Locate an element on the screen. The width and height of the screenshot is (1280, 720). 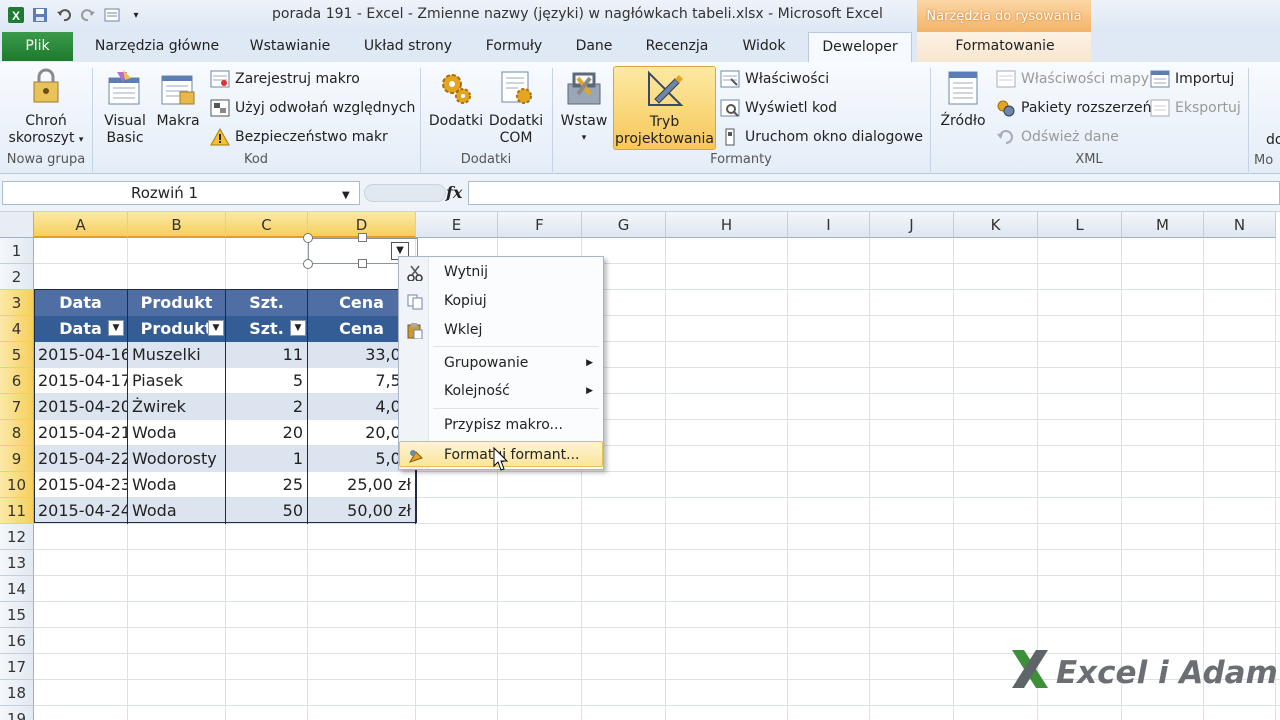
row-header-15: 15 is located at coordinates (17, 615).